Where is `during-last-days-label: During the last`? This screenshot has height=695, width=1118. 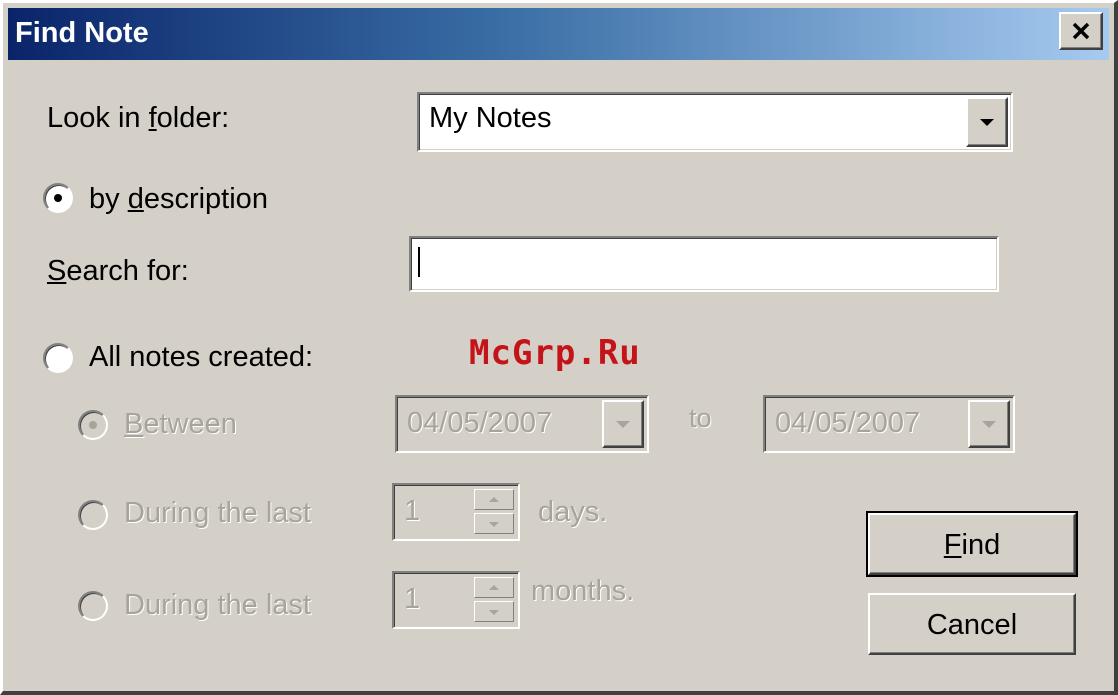
during-last-days-label: During the last is located at coordinates (217, 513).